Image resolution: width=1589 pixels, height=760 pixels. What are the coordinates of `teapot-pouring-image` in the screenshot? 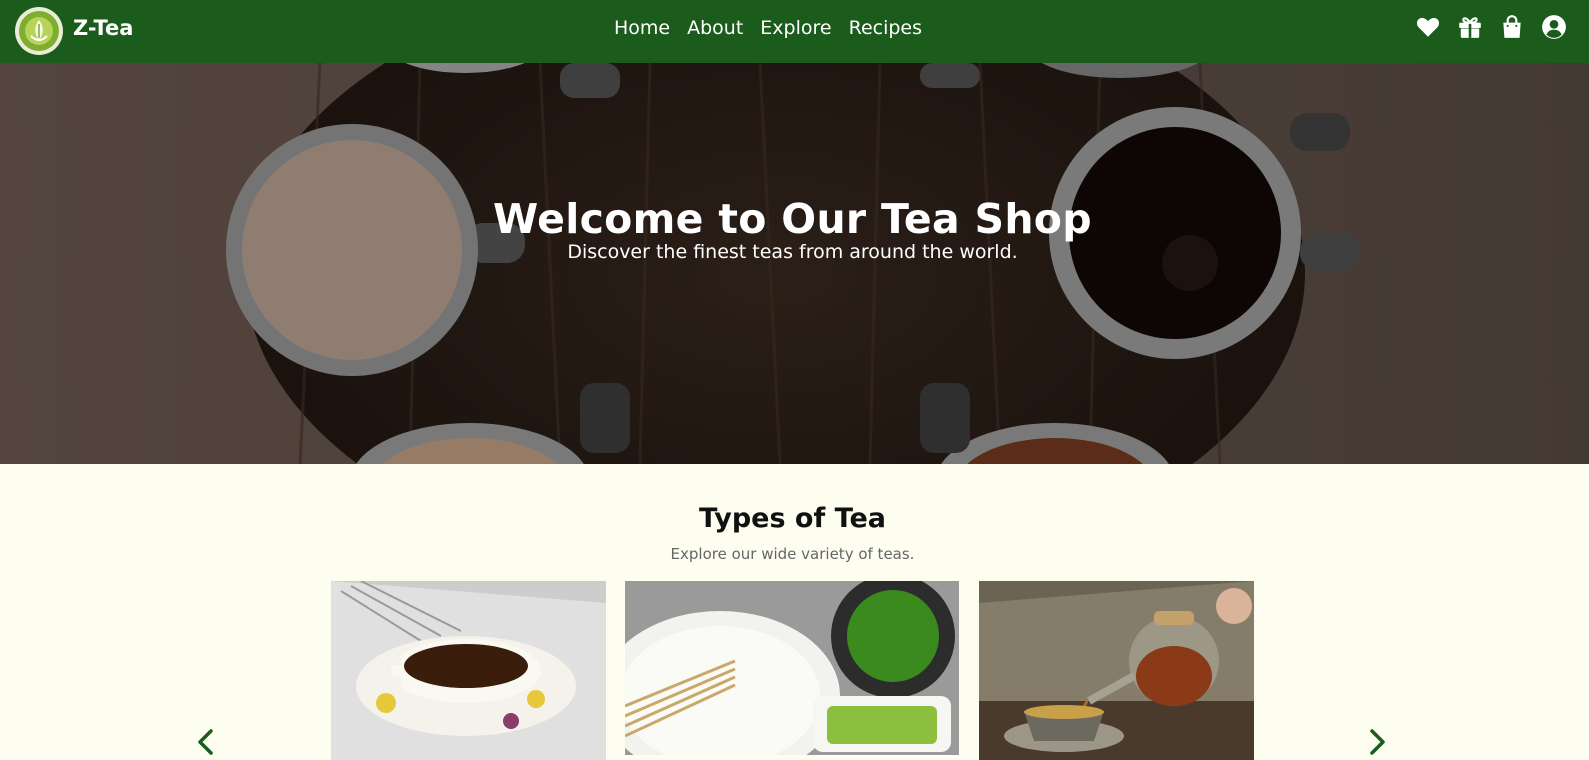 It's located at (1116, 670).